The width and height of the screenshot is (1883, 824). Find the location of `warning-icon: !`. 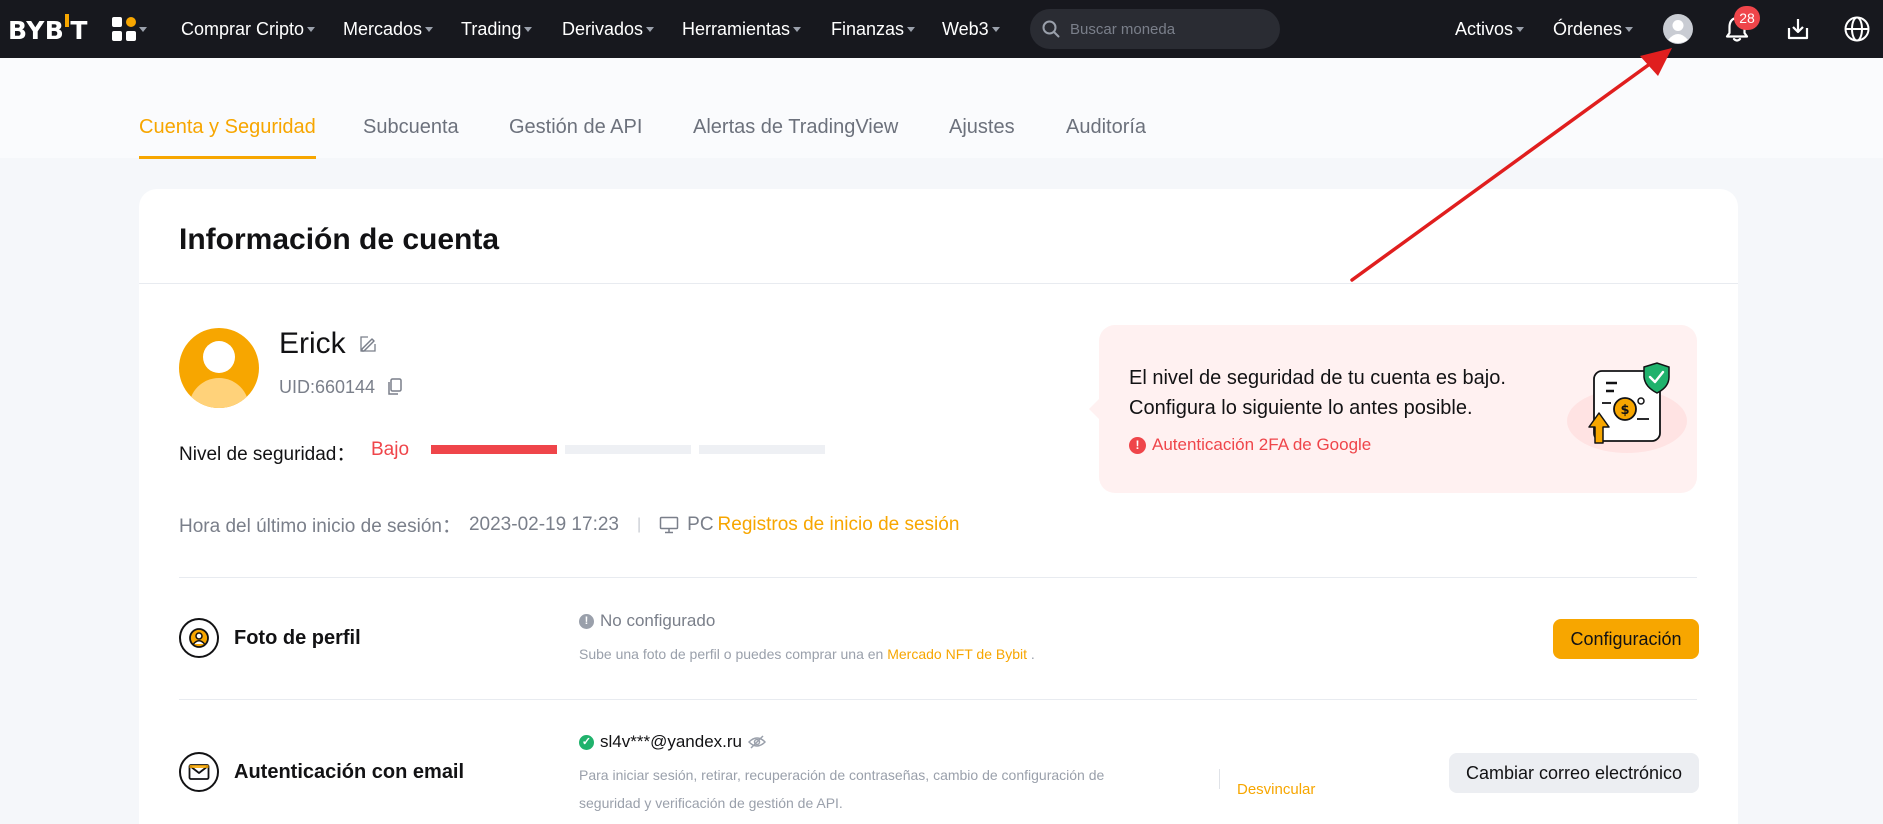

warning-icon: ! is located at coordinates (1137, 445).